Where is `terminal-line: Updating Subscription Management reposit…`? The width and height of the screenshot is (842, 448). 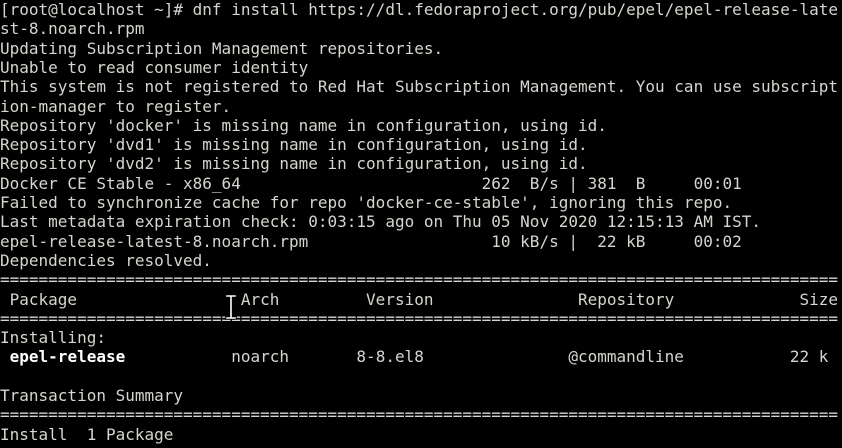 terminal-line: Updating Subscription Management reposit… is located at coordinates (222, 48).